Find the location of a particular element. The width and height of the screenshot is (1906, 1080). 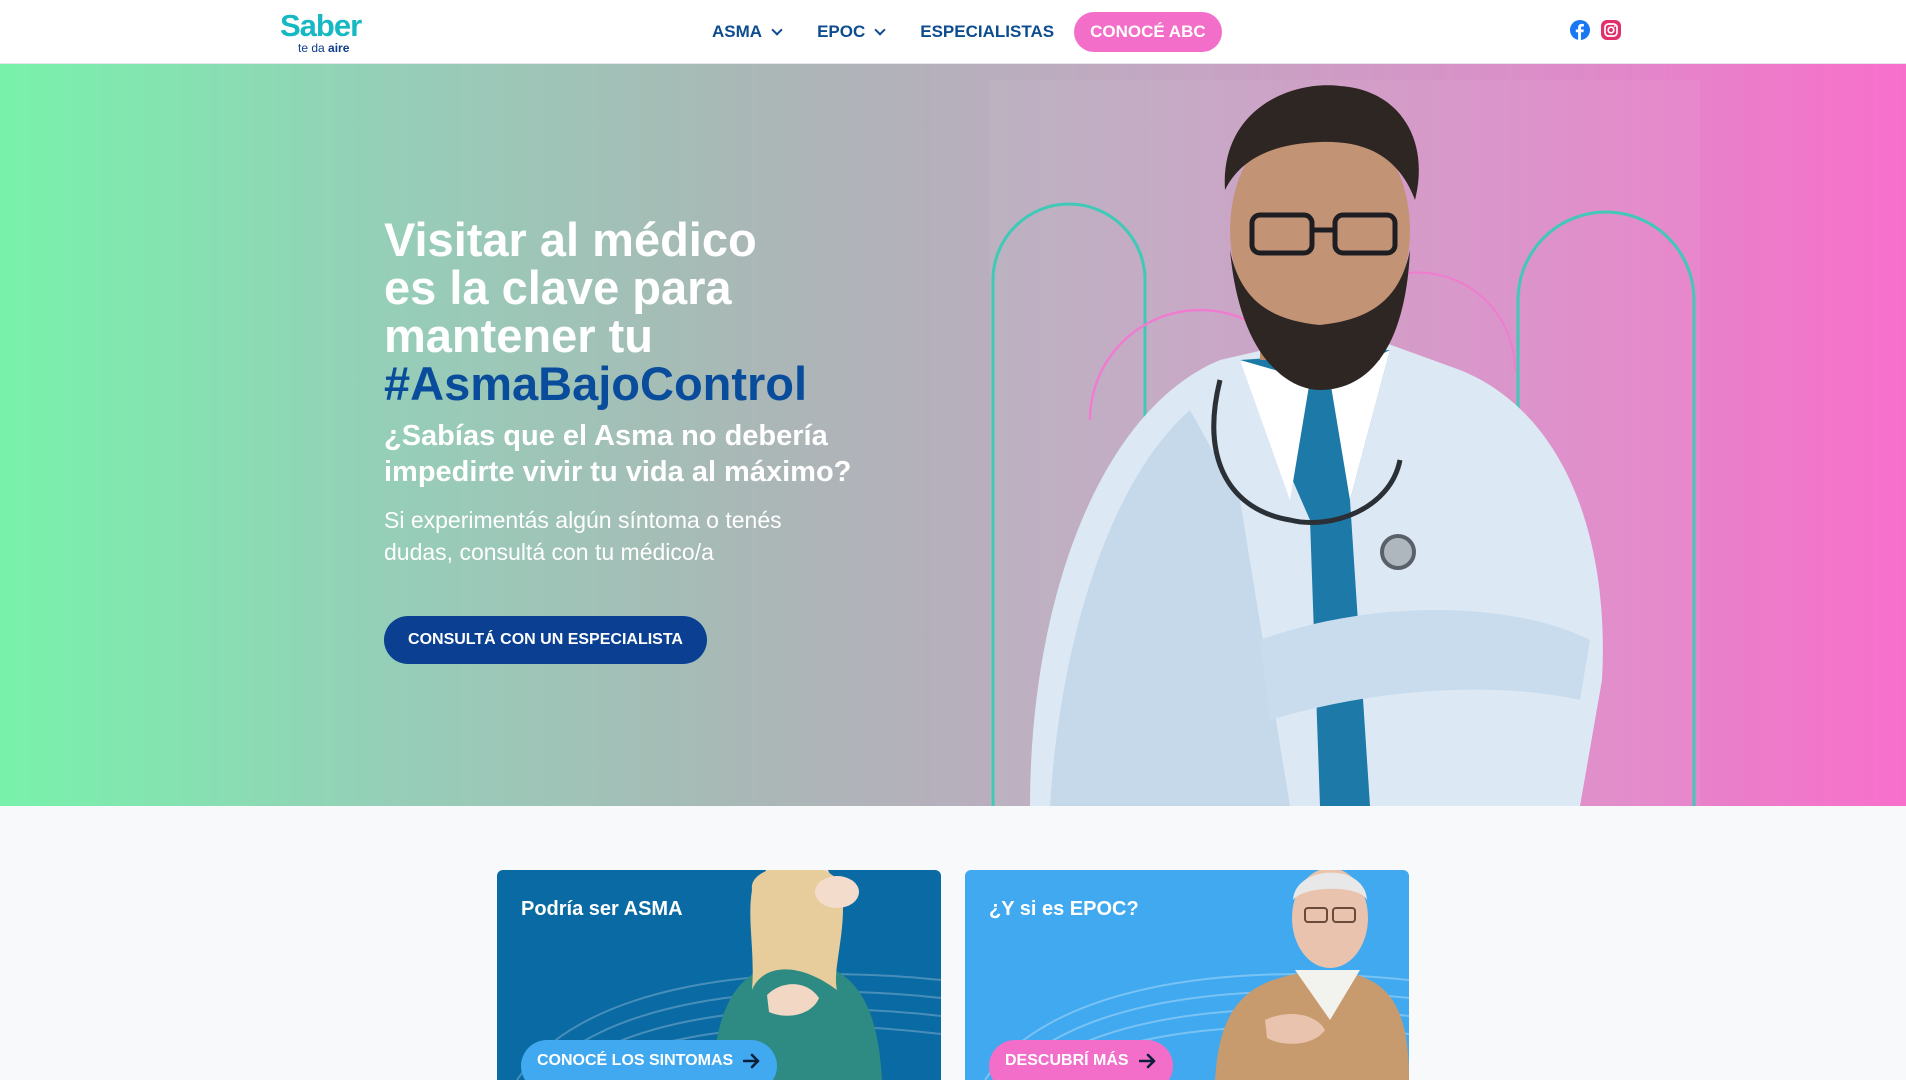

facebook-icon is located at coordinates (1580, 30).